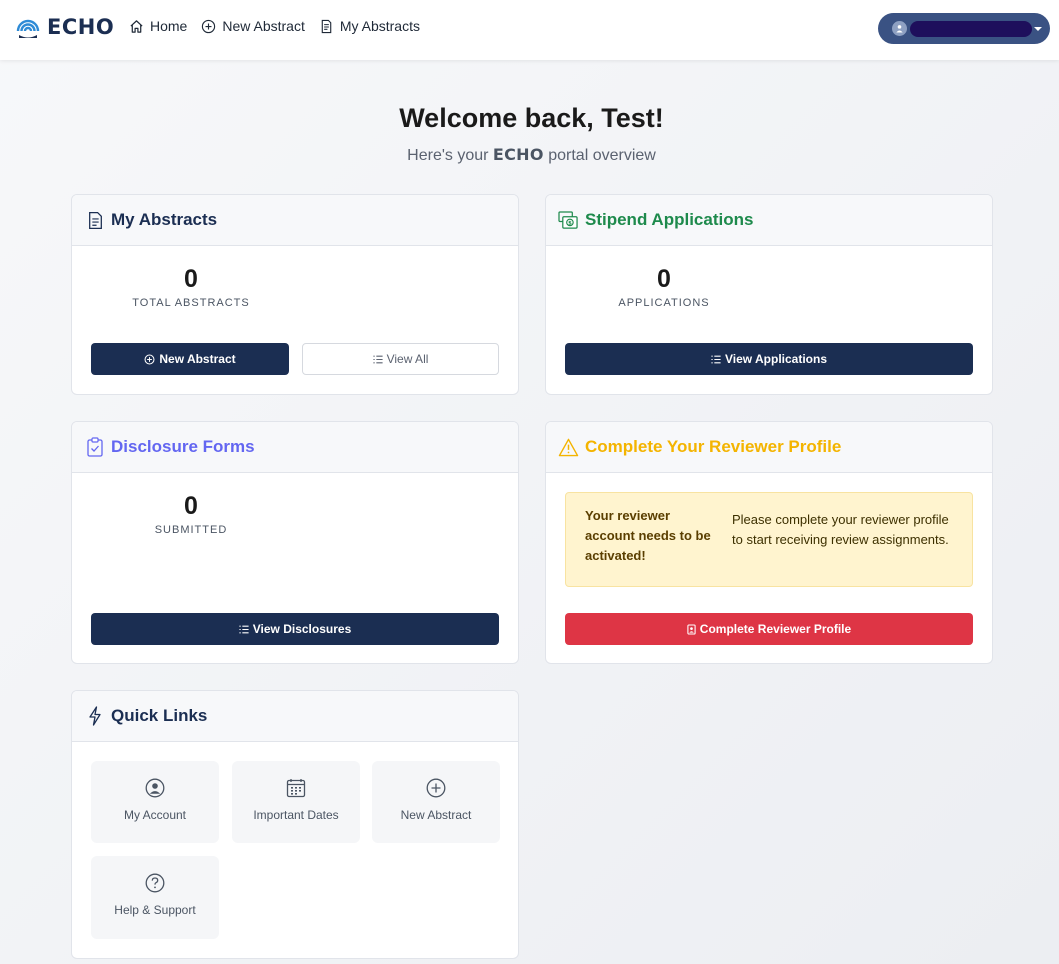  Describe the element at coordinates (436, 802) in the screenshot. I see `quick-link-new-abstract: New Abstract` at that location.